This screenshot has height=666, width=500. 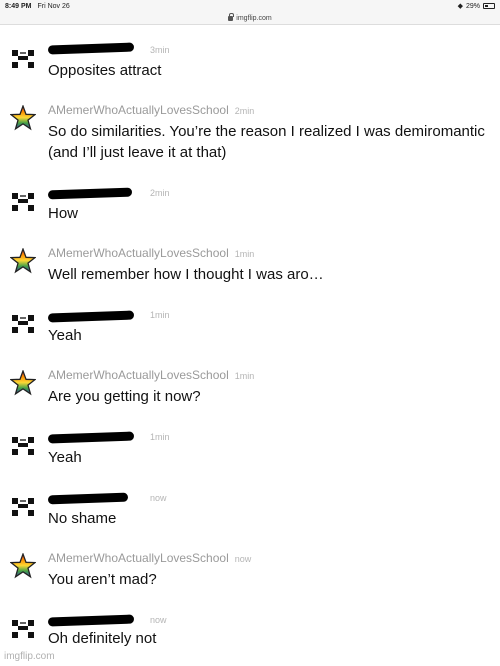 I want to click on message-meta: 2min, so click(x=157, y=192).